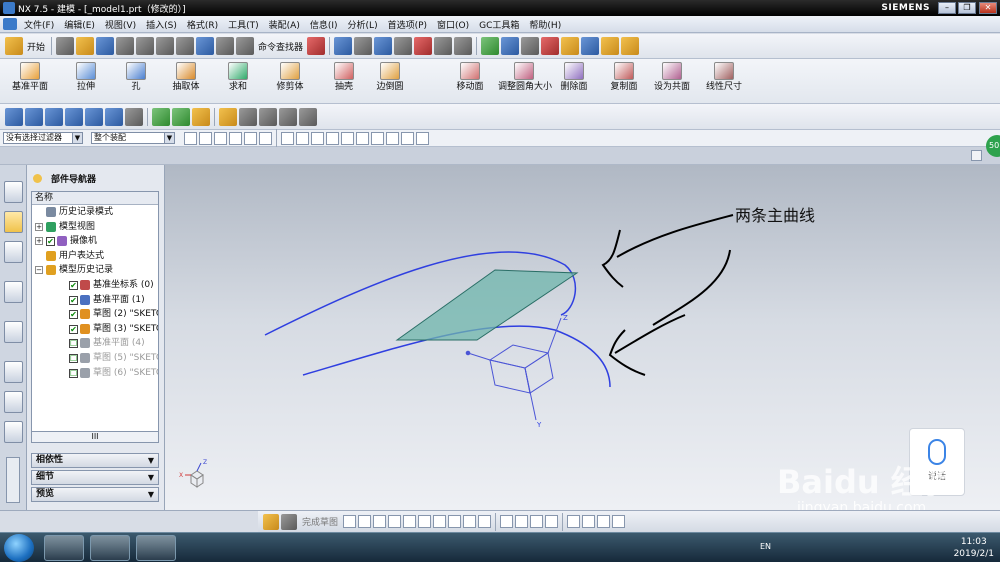  I want to click on tree-node: − 模型历史记录, so click(95, 270).